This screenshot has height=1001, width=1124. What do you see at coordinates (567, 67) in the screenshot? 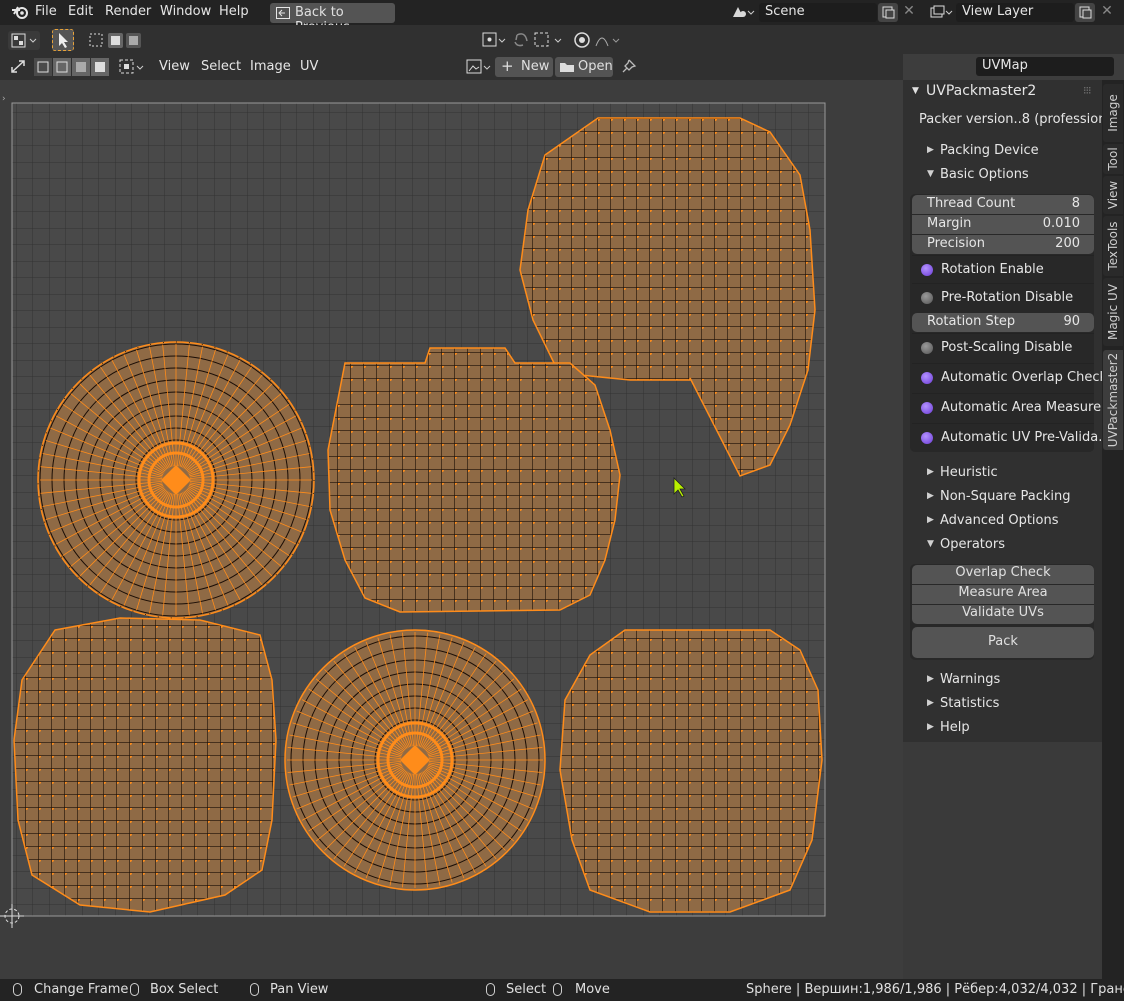
I see `folder-icon` at bounding box center [567, 67].